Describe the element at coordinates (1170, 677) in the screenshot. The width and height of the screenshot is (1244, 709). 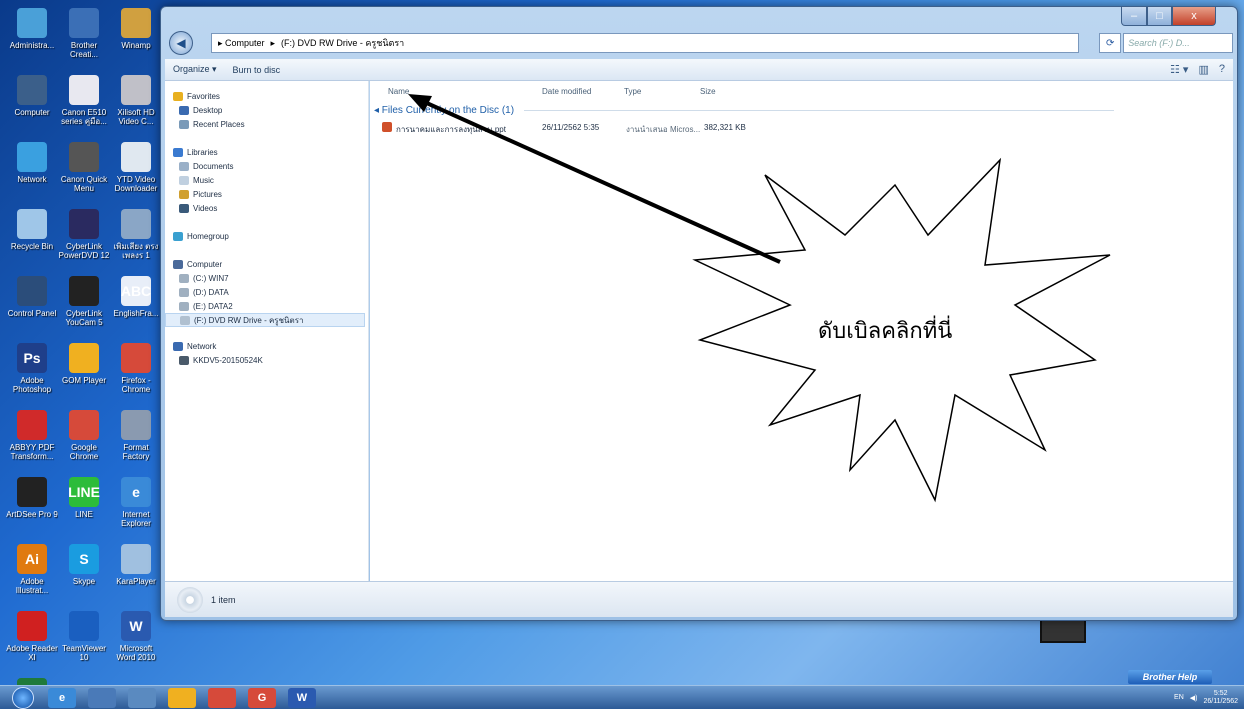
I see `brother-help-button: Brother Help` at that location.